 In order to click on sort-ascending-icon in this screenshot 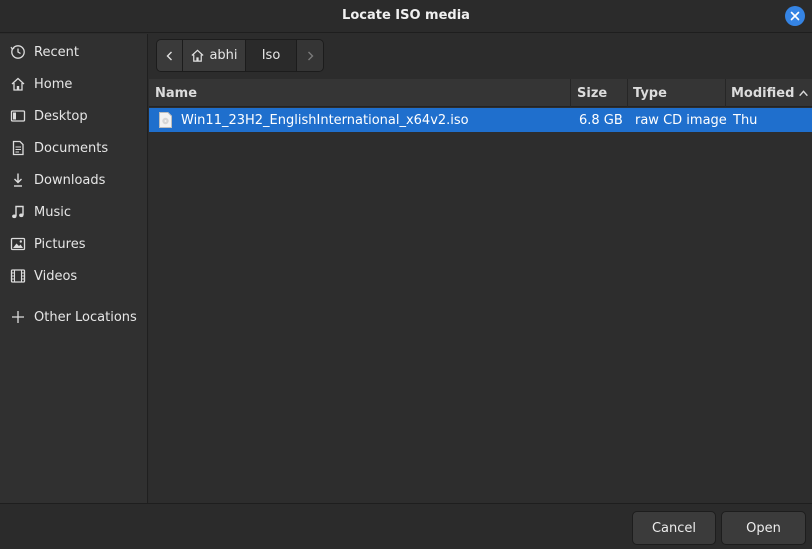, I will do `click(804, 92)`.